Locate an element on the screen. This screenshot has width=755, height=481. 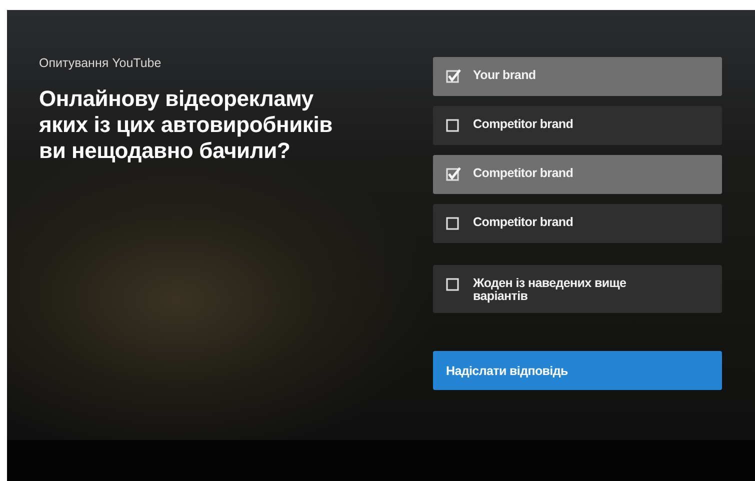
survey-label: Опитування YouTube is located at coordinates (100, 63).